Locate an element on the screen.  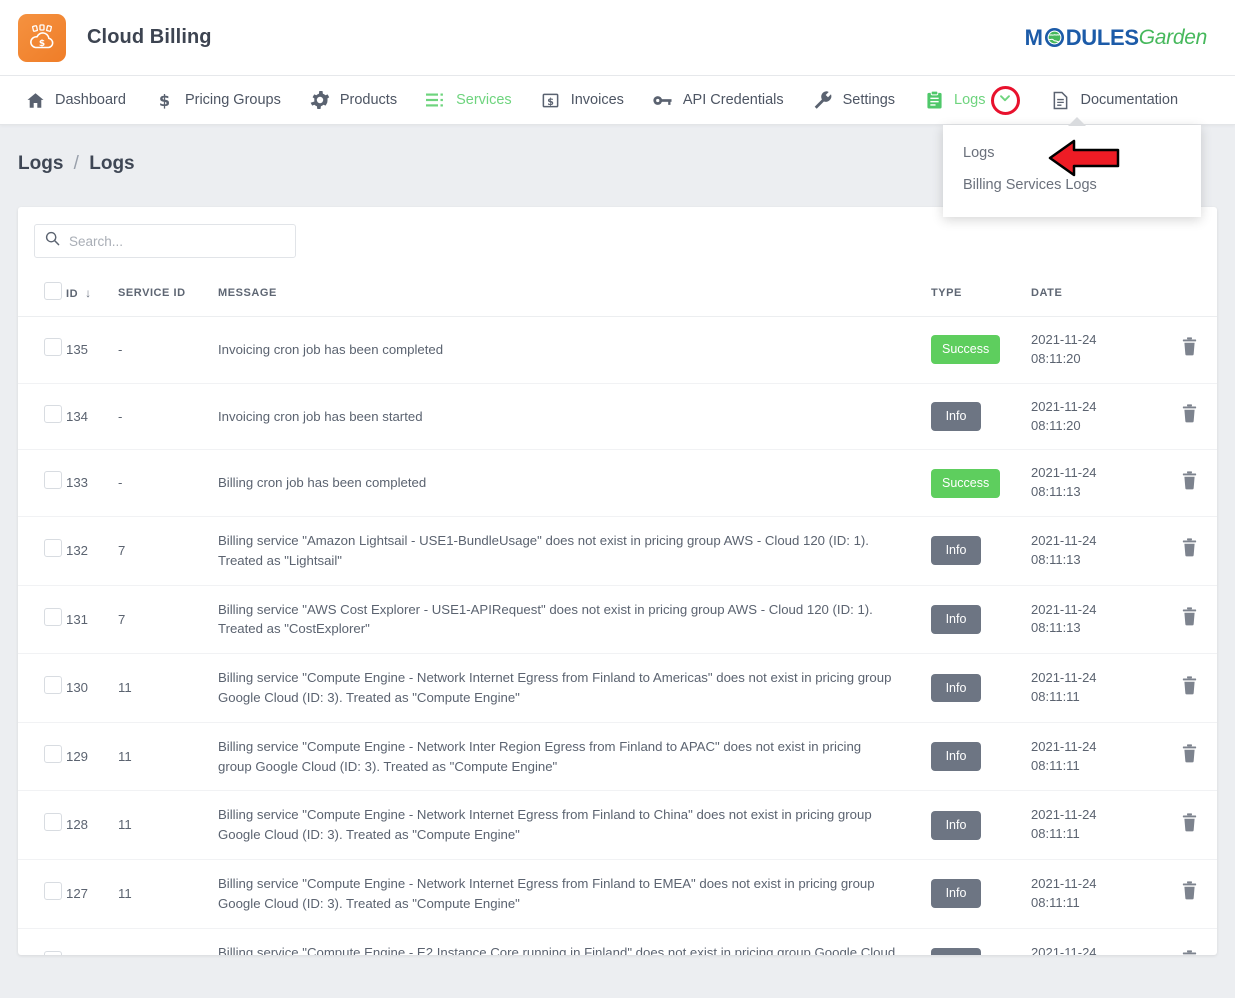
logs-table-head: ID ↓ SERVICE ID MESSAGE TYPE DATE is located at coordinates (617, 292).